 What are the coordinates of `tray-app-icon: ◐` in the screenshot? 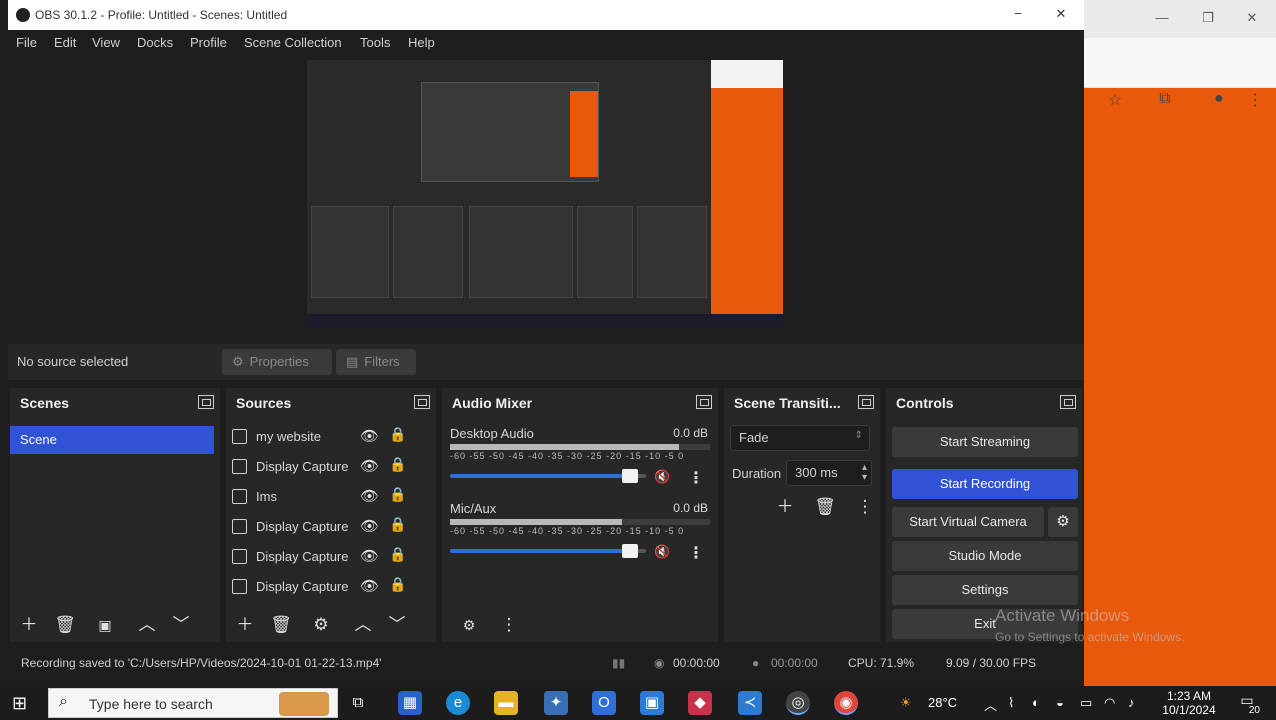 It's located at (1036, 702).